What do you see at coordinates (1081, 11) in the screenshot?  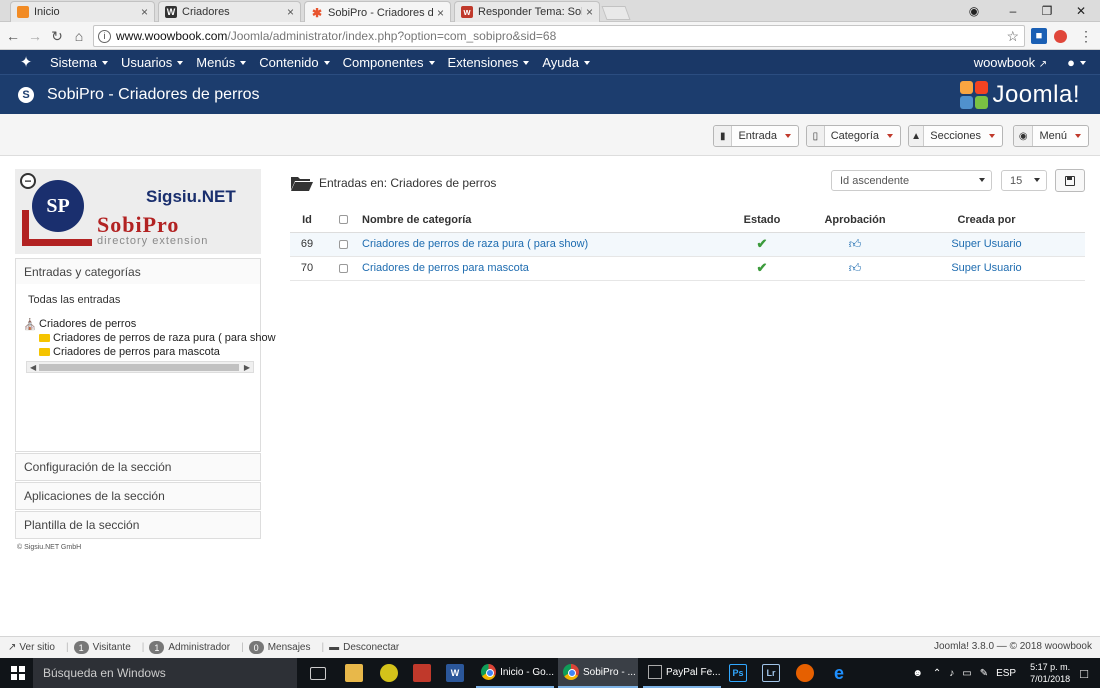 I see `close-window-icon: ✕` at bounding box center [1081, 11].